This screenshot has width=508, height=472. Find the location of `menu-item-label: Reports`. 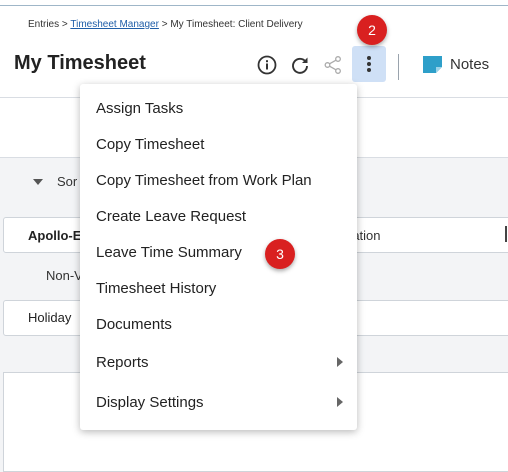

menu-item-label: Reports is located at coordinates (122, 362).